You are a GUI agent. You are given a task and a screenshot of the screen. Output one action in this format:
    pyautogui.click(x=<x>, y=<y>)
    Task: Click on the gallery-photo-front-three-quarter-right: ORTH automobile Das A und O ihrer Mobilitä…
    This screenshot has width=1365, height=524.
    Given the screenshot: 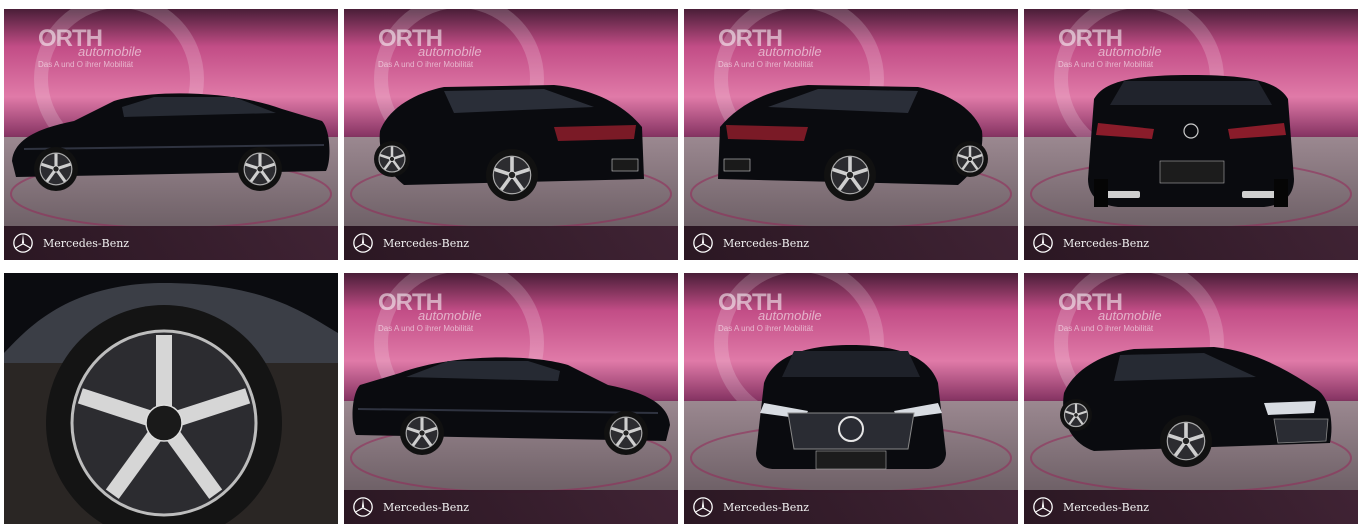 What is the action you would take?
    pyautogui.click(x=1191, y=398)
    